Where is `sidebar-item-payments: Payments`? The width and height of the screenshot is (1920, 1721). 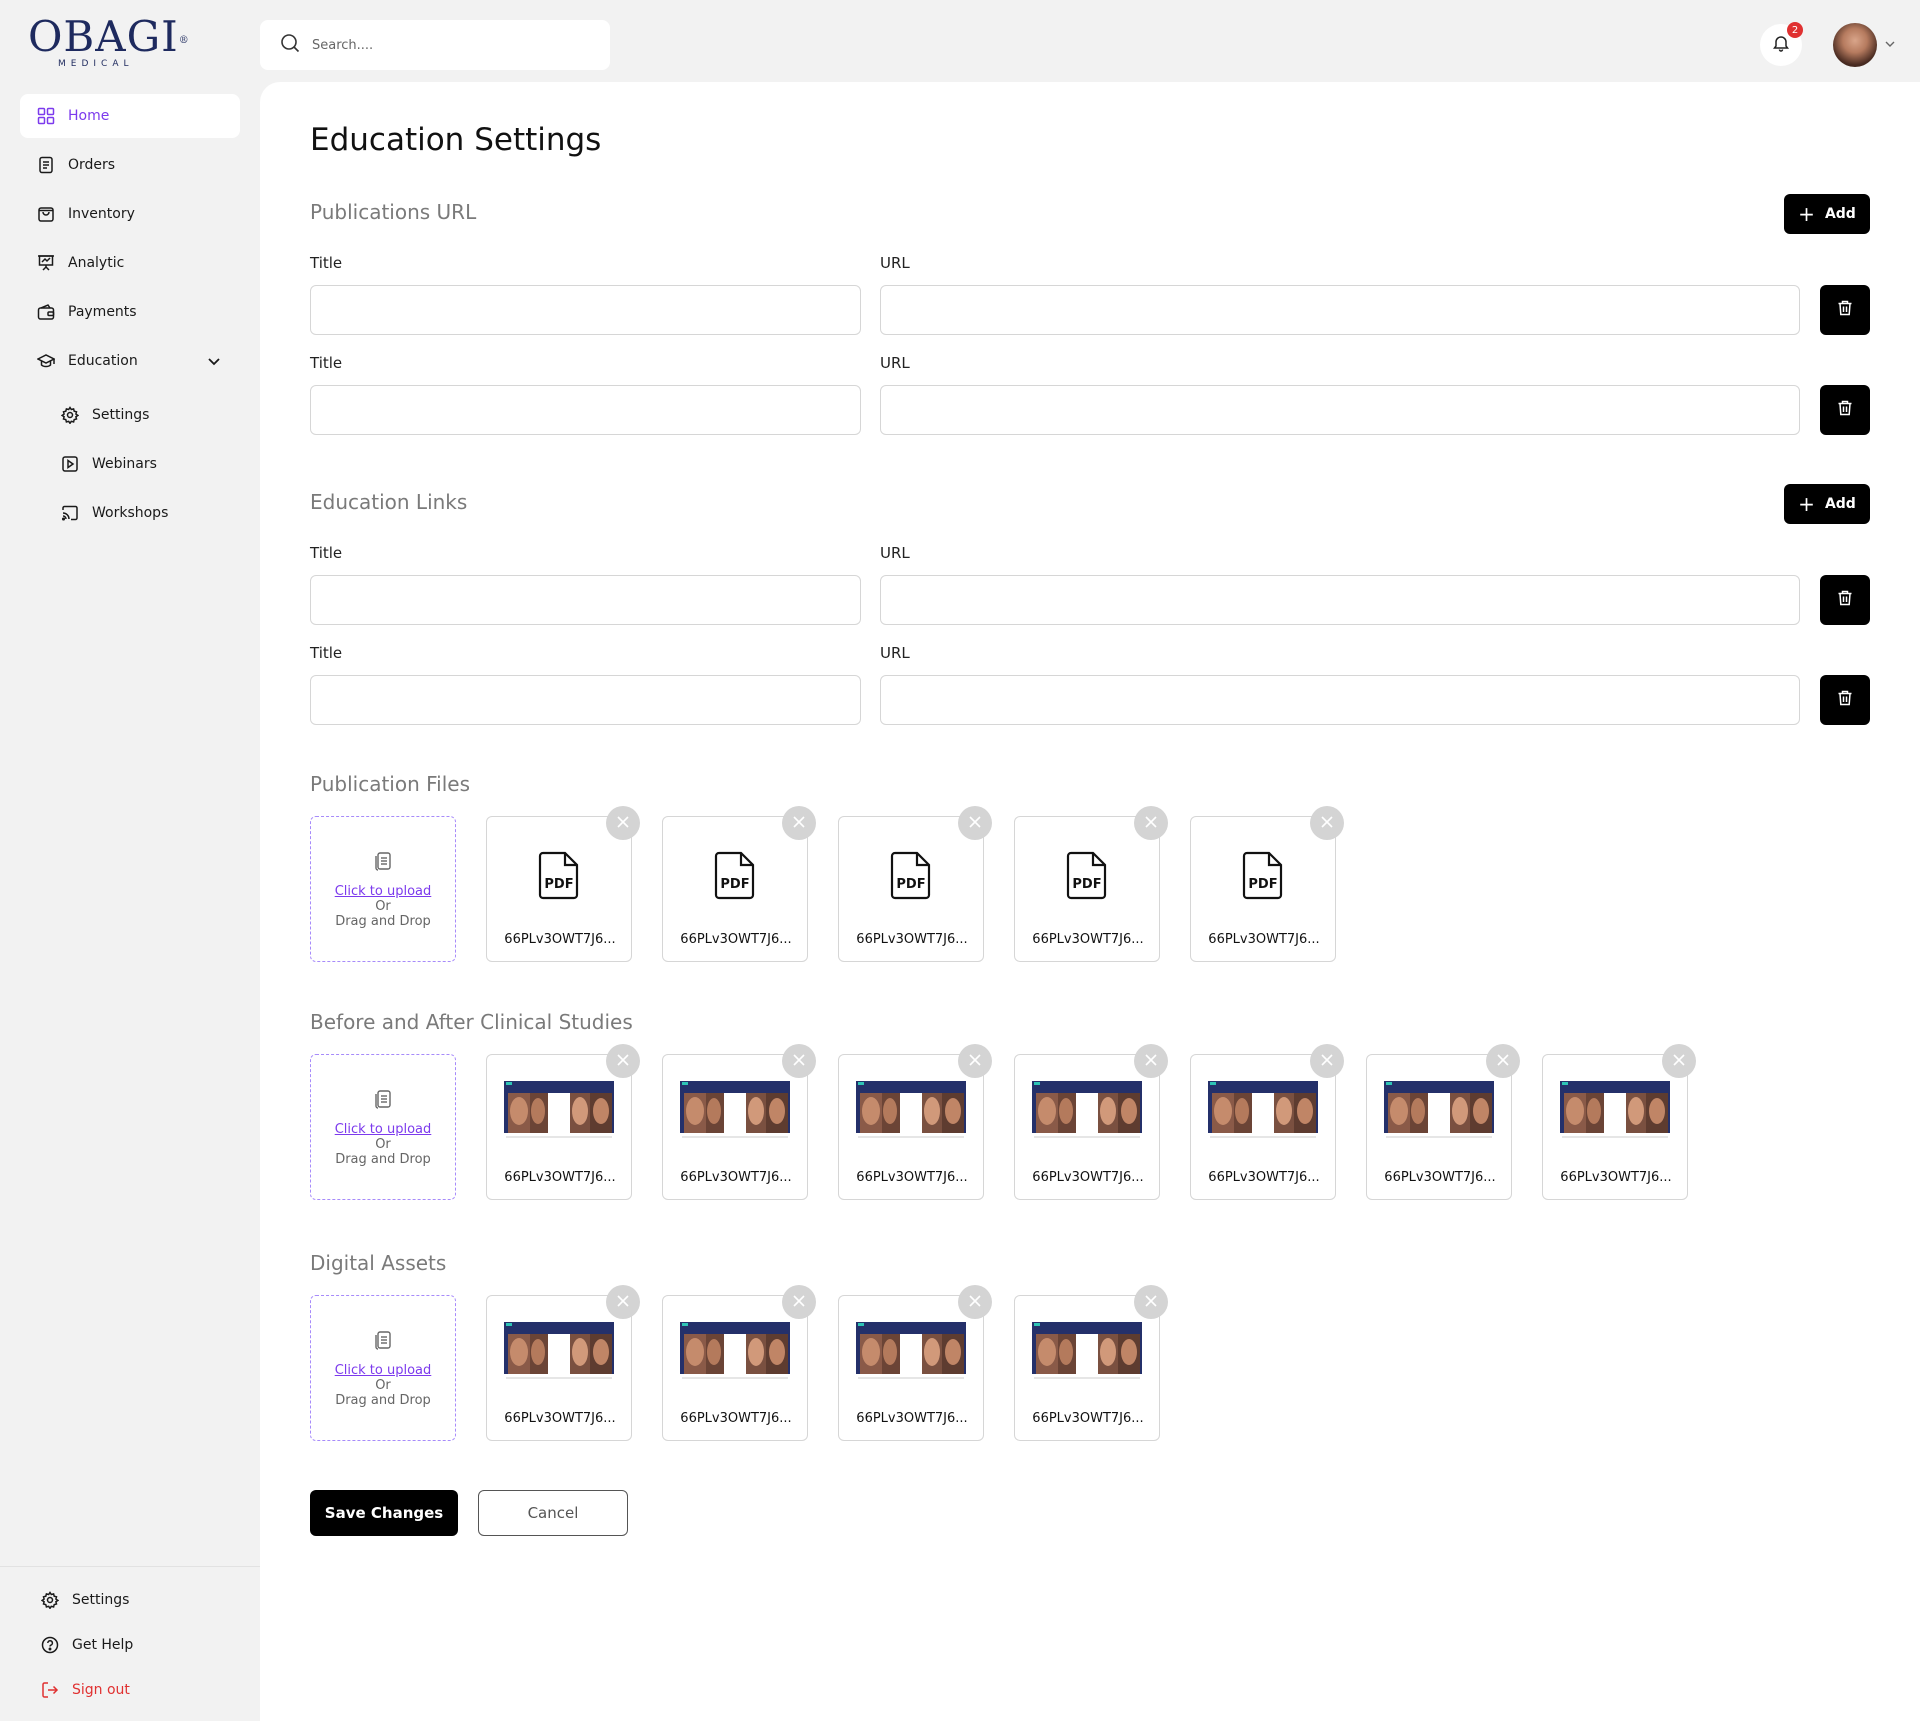
sidebar-item-payments: Payments is located at coordinates (130, 312).